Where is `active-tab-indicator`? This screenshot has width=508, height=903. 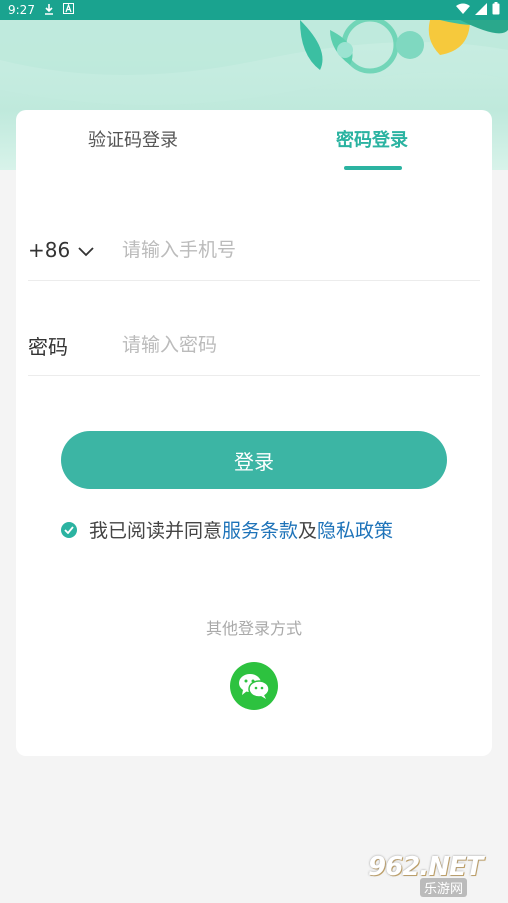 active-tab-indicator is located at coordinates (373, 168).